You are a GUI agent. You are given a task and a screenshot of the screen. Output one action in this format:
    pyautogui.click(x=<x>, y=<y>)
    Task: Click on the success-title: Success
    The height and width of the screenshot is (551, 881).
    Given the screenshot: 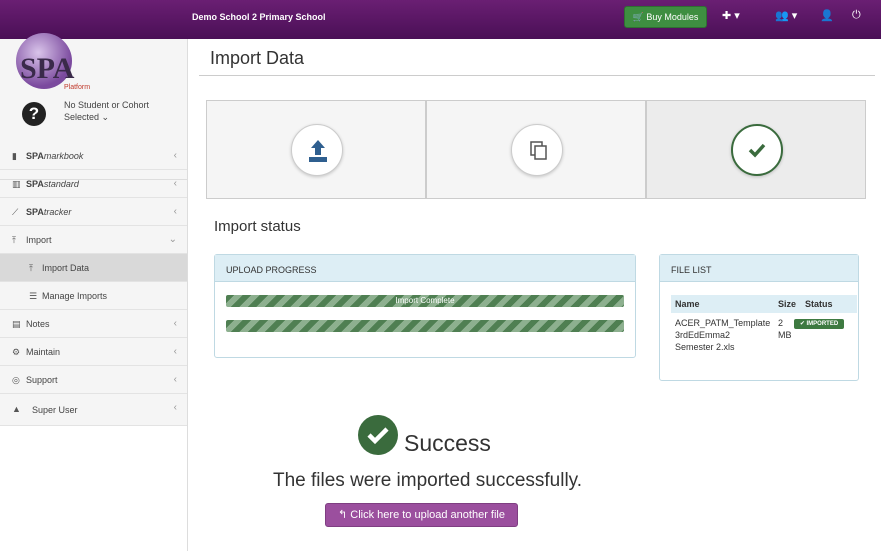 What is the action you would take?
    pyautogui.click(x=447, y=443)
    